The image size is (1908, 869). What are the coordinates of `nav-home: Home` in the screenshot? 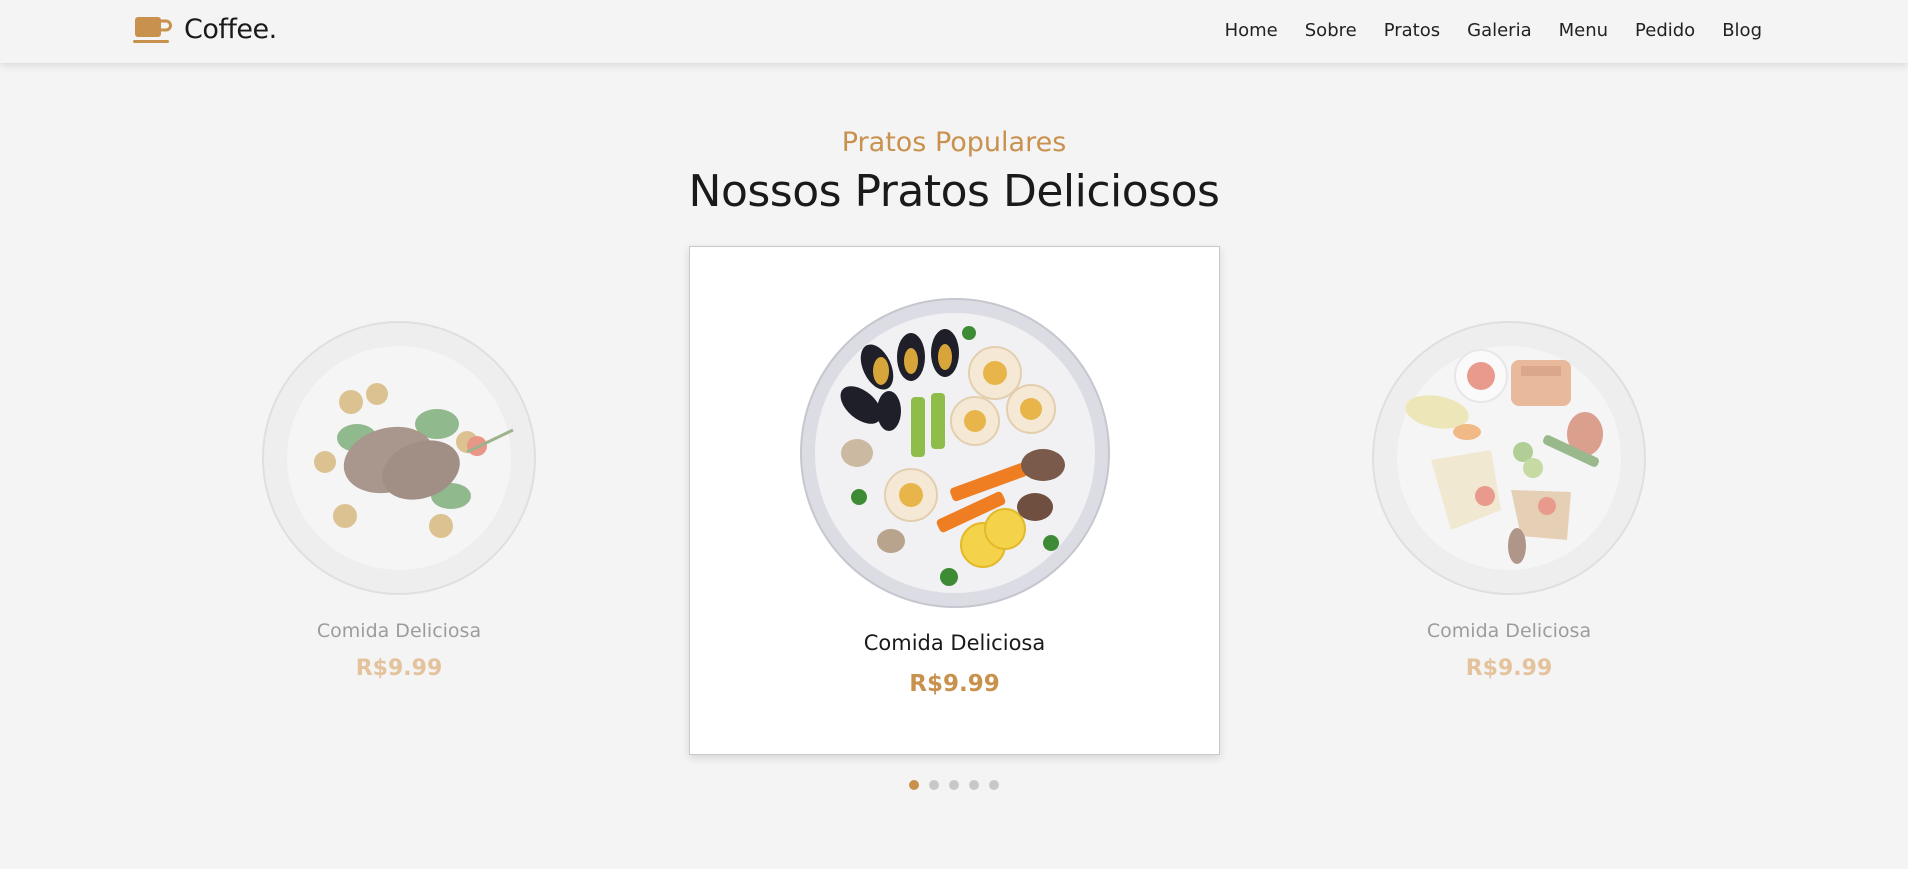 It's located at (1251, 30).